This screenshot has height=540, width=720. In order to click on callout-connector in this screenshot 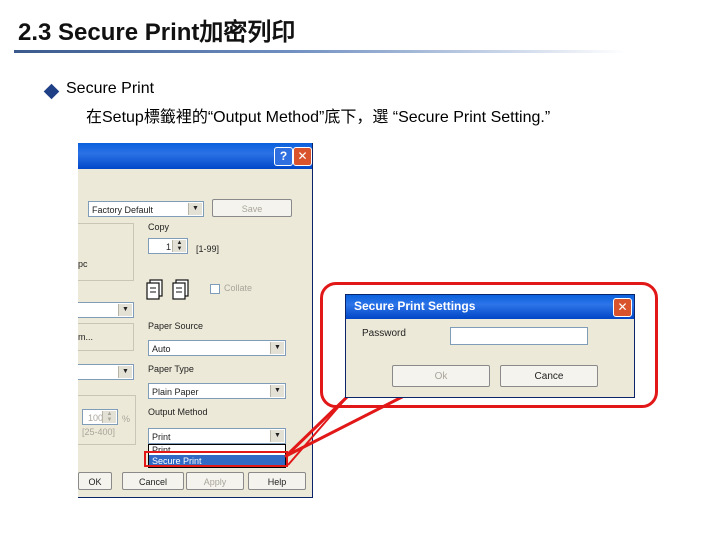, I will do `click(345, 430)`.